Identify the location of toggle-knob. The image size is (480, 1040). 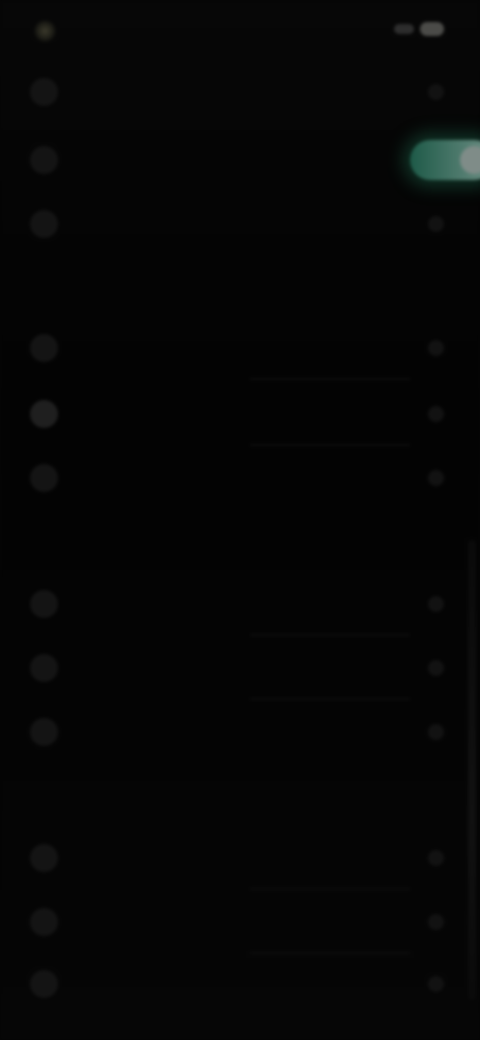
(470, 160).